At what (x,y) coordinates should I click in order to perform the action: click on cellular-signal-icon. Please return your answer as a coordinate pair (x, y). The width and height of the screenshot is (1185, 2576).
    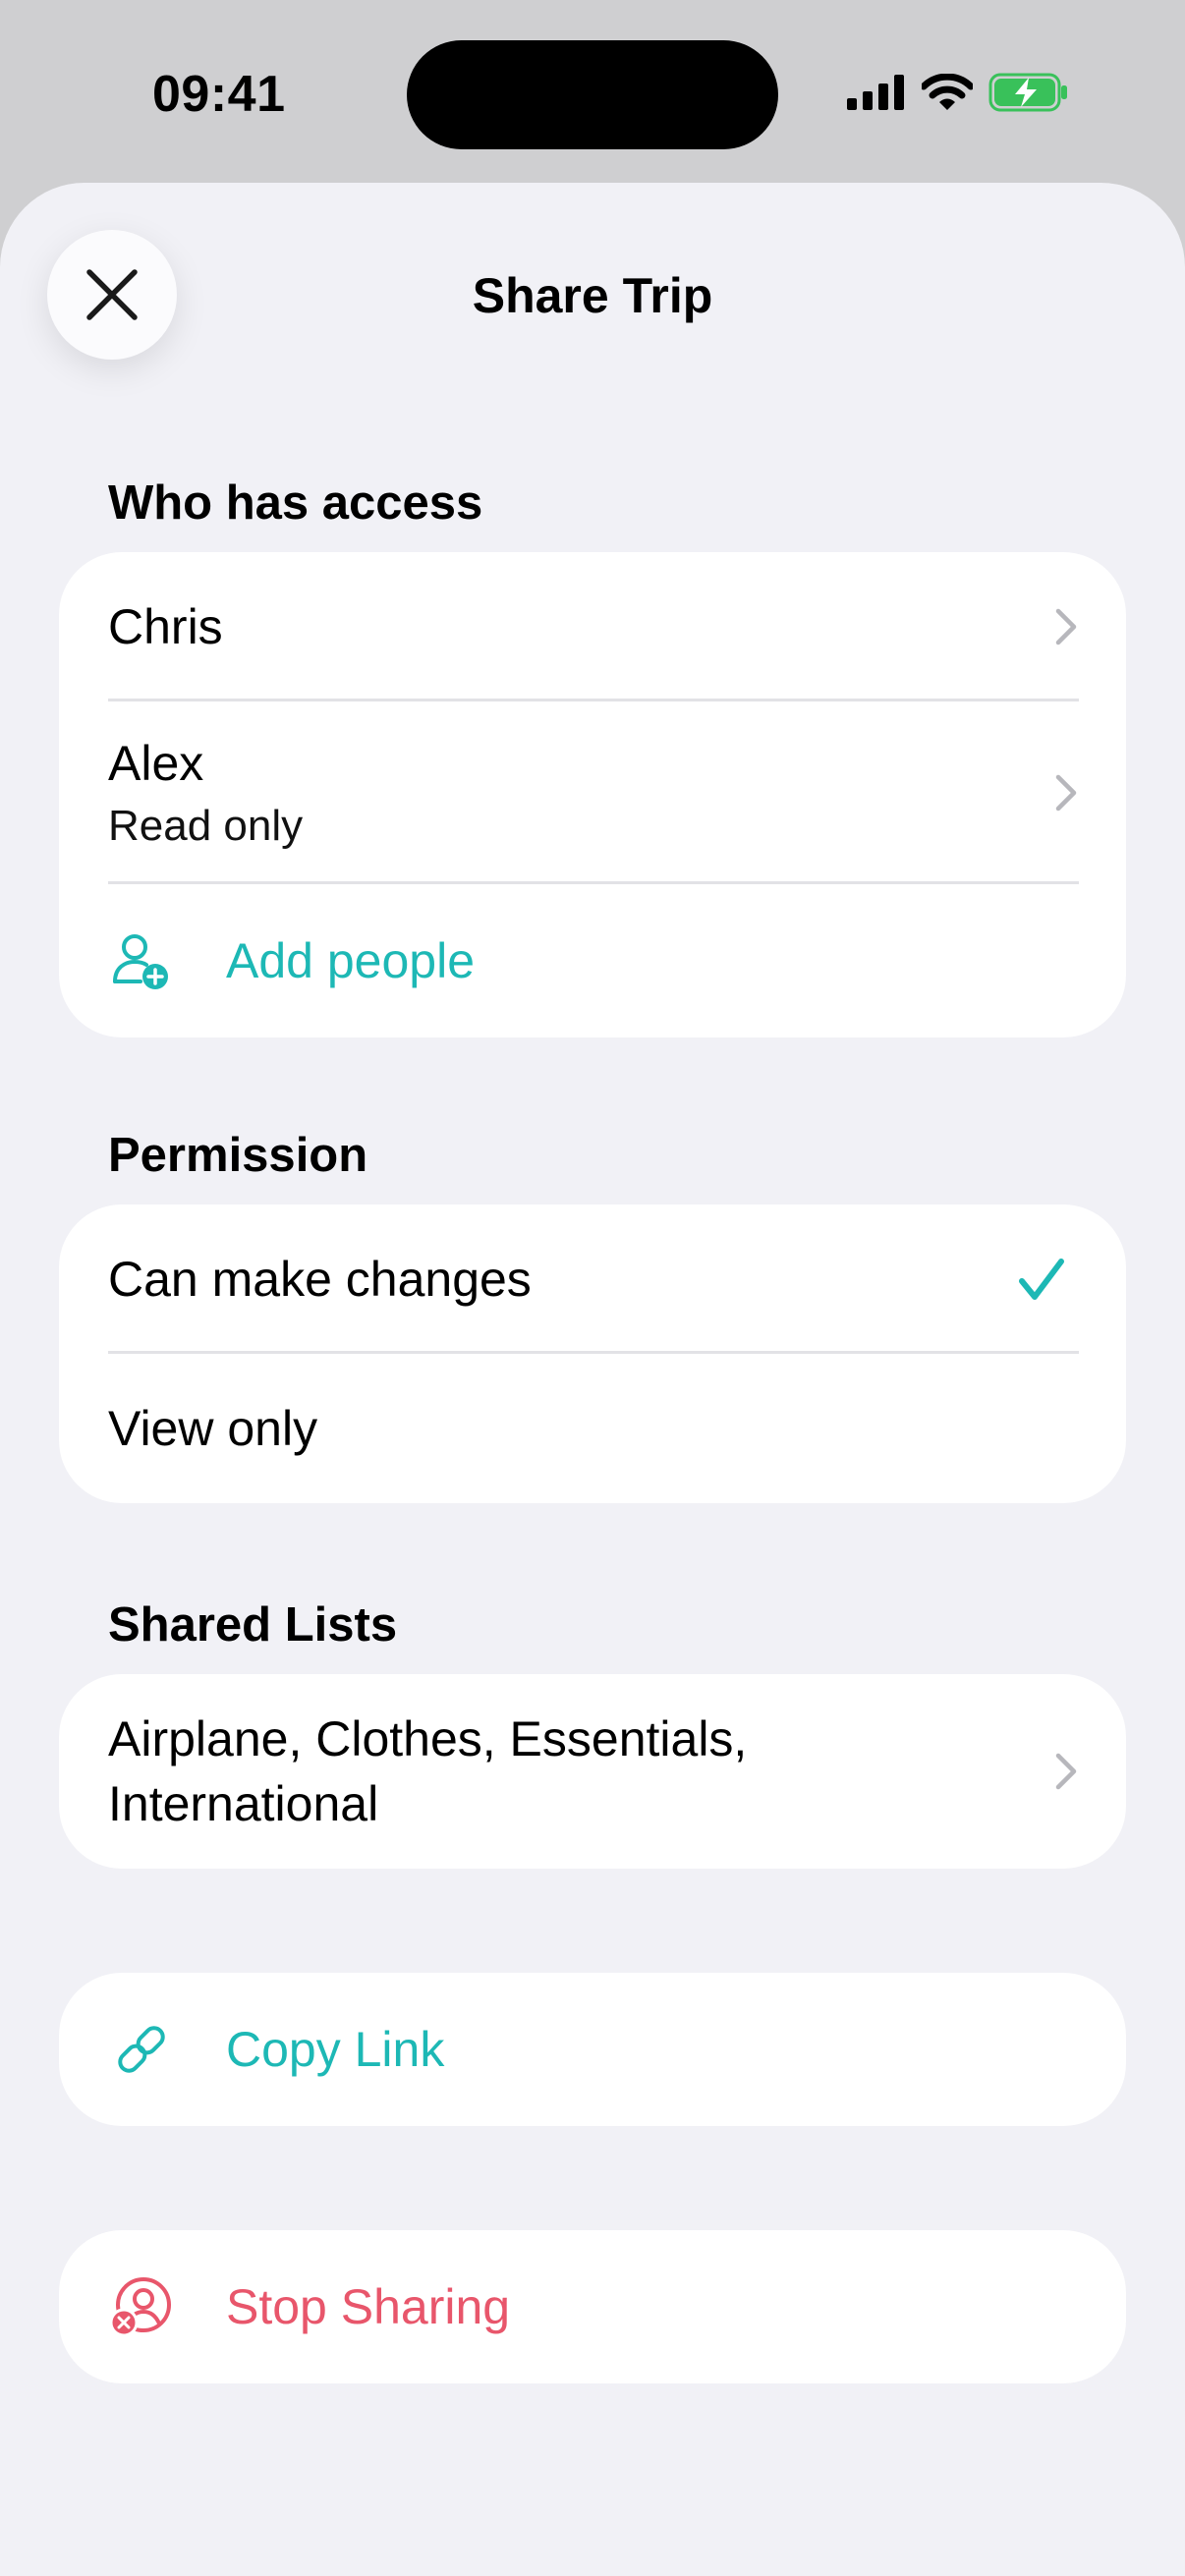
    Looking at the image, I should click on (876, 92).